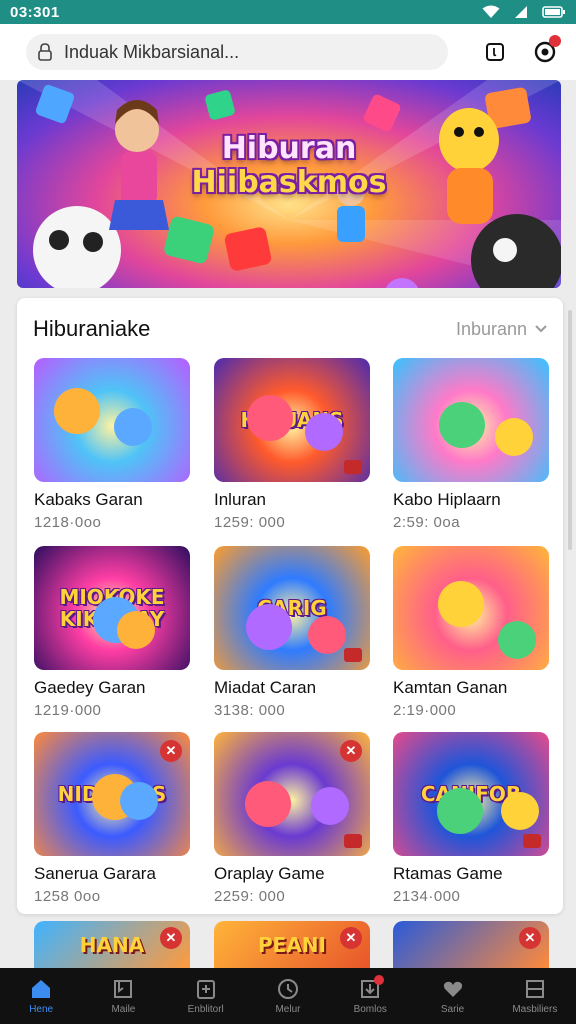 This screenshot has height=1024, width=576. I want to click on tabs-button, so click(495, 52).